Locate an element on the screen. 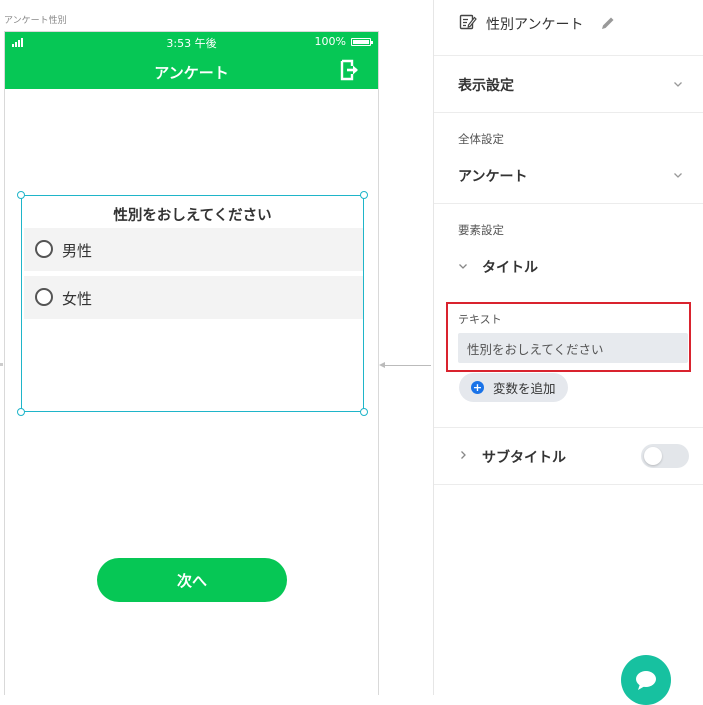 The width and height of the screenshot is (703, 705). flow-connector-line is located at coordinates (406, 365).